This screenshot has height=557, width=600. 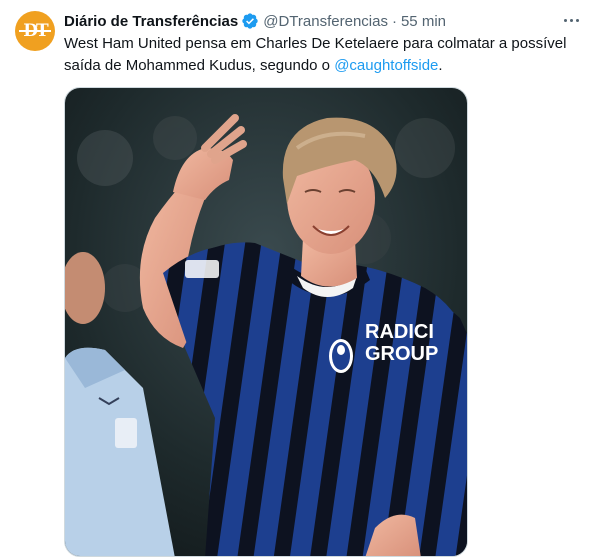 I want to click on more-options-icon, so click(x=571, y=20).